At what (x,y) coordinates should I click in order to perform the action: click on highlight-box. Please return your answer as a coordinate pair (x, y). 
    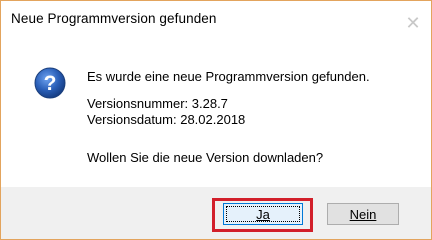
    Looking at the image, I should click on (262, 215).